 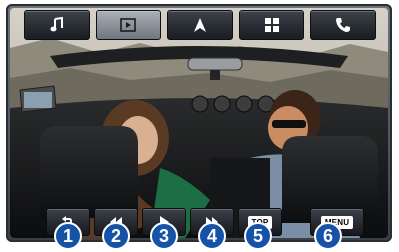 I want to click on apps-menu-button, so click(x=271, y=25).